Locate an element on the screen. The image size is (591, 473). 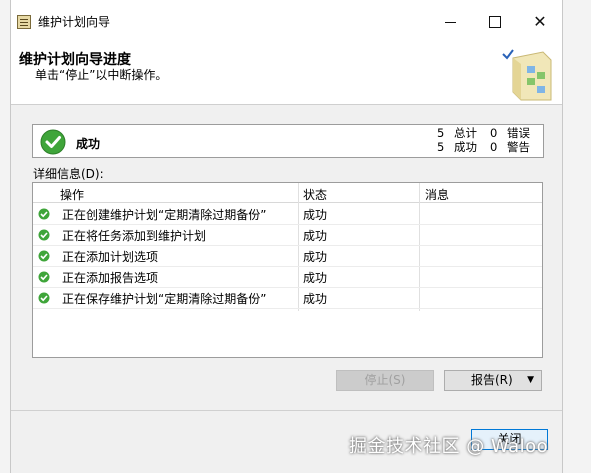
error-count: 0 is located at coordinates (494, 133).